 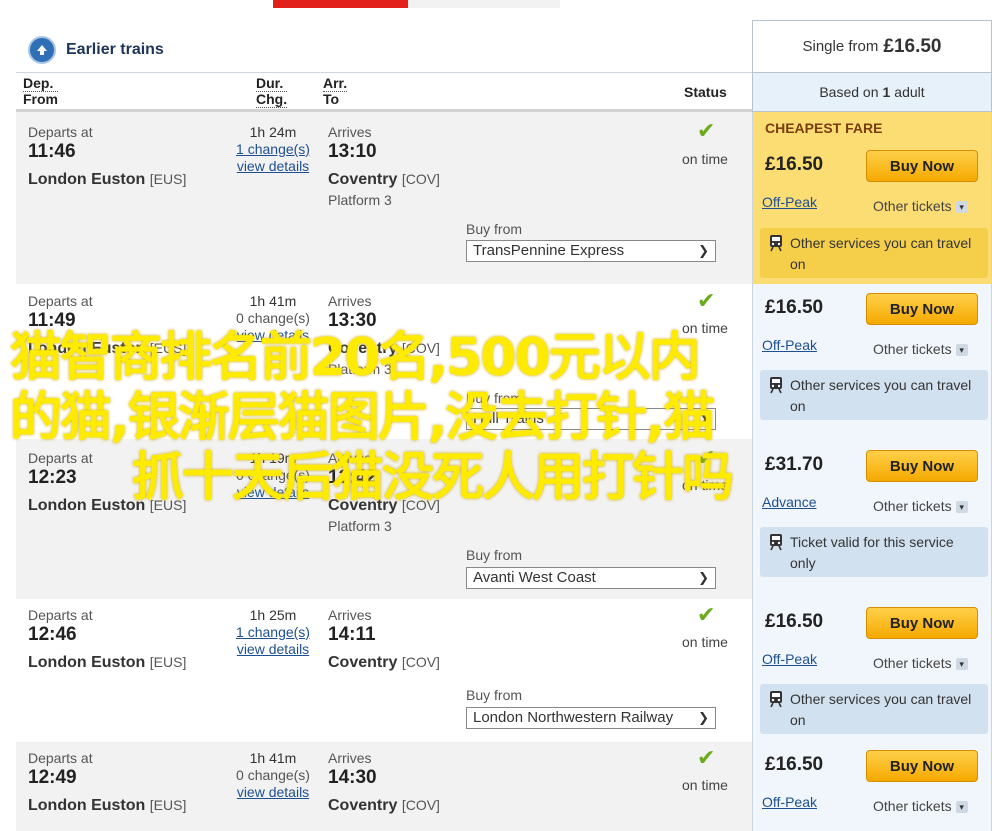 I want to click on platform: Platform 3, so click(x=360, y=526).